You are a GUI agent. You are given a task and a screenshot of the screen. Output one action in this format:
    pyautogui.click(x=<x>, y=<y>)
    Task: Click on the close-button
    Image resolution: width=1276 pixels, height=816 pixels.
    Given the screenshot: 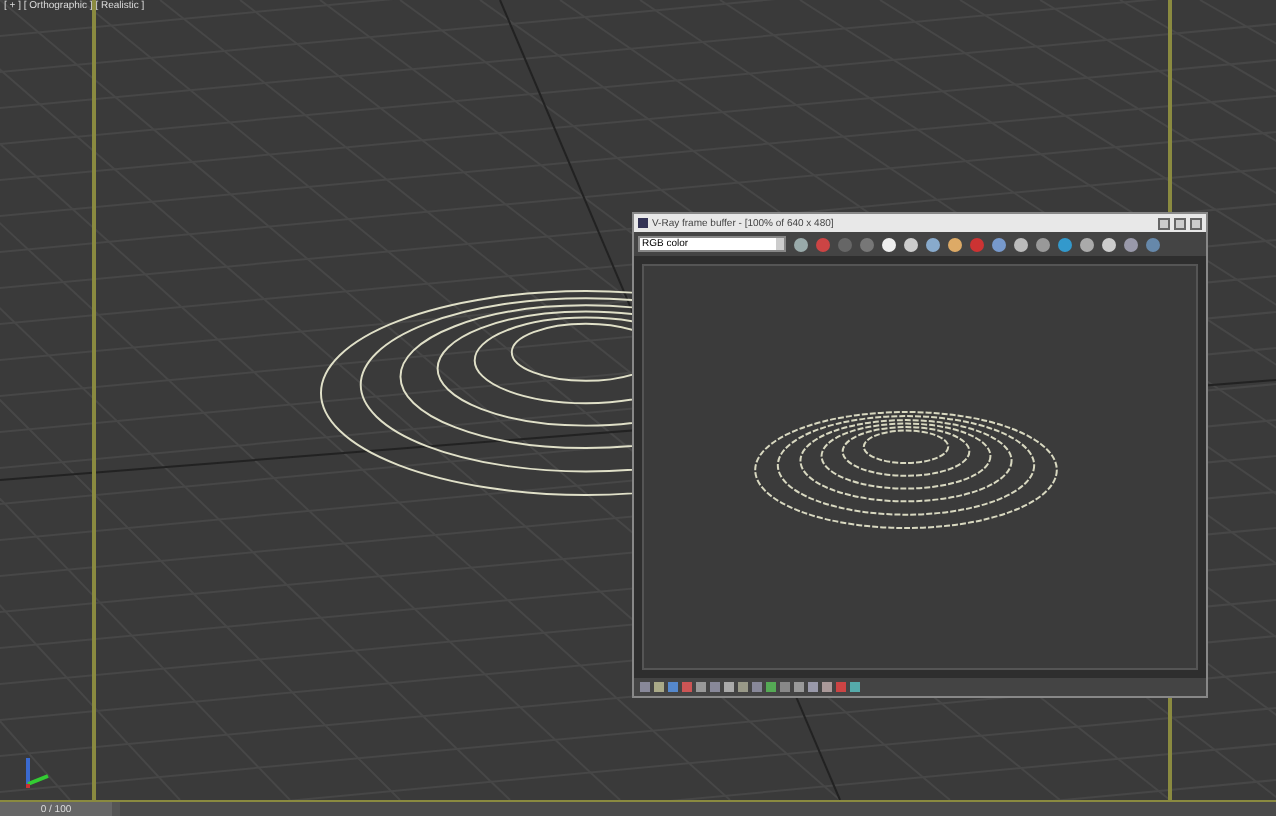 What is the action you would take?
    pyautogui.click(x=1196, y=223)
    